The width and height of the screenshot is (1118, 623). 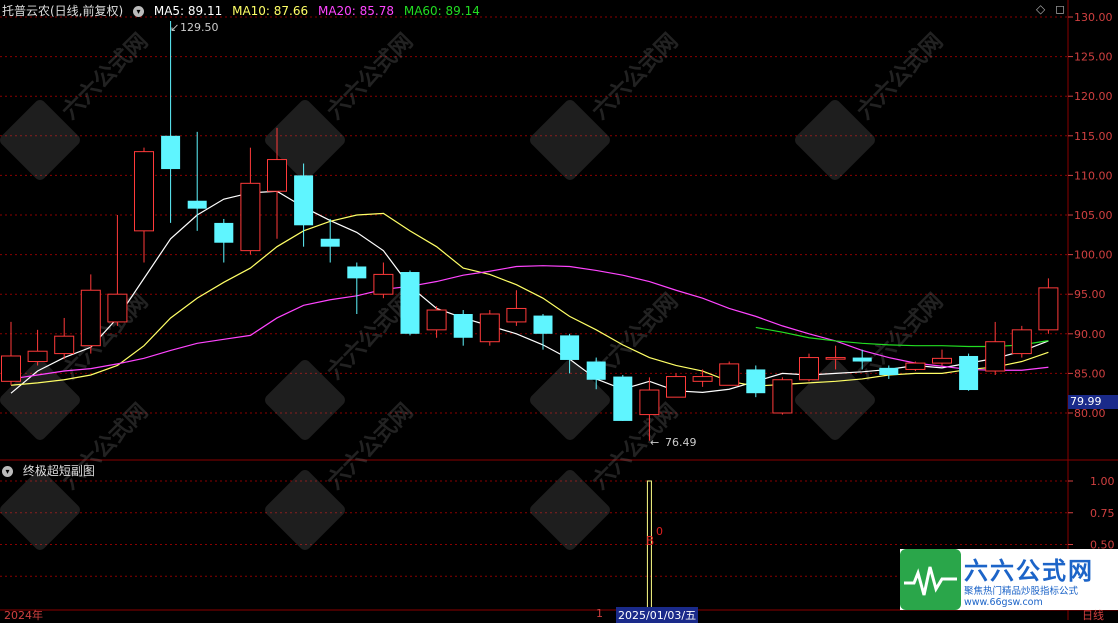 I want to click on y-tick-label: 90.00, so click(x=1090, y=334).